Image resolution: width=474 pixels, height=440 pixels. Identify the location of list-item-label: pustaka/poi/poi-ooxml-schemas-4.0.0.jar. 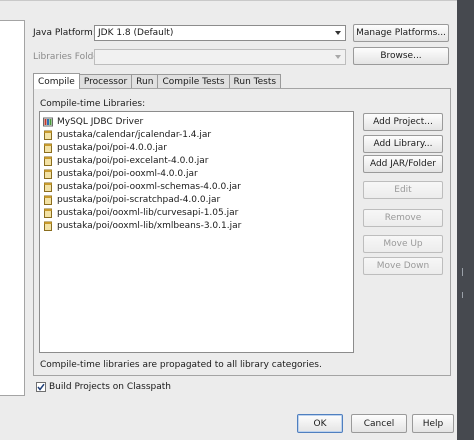
(149, 186).